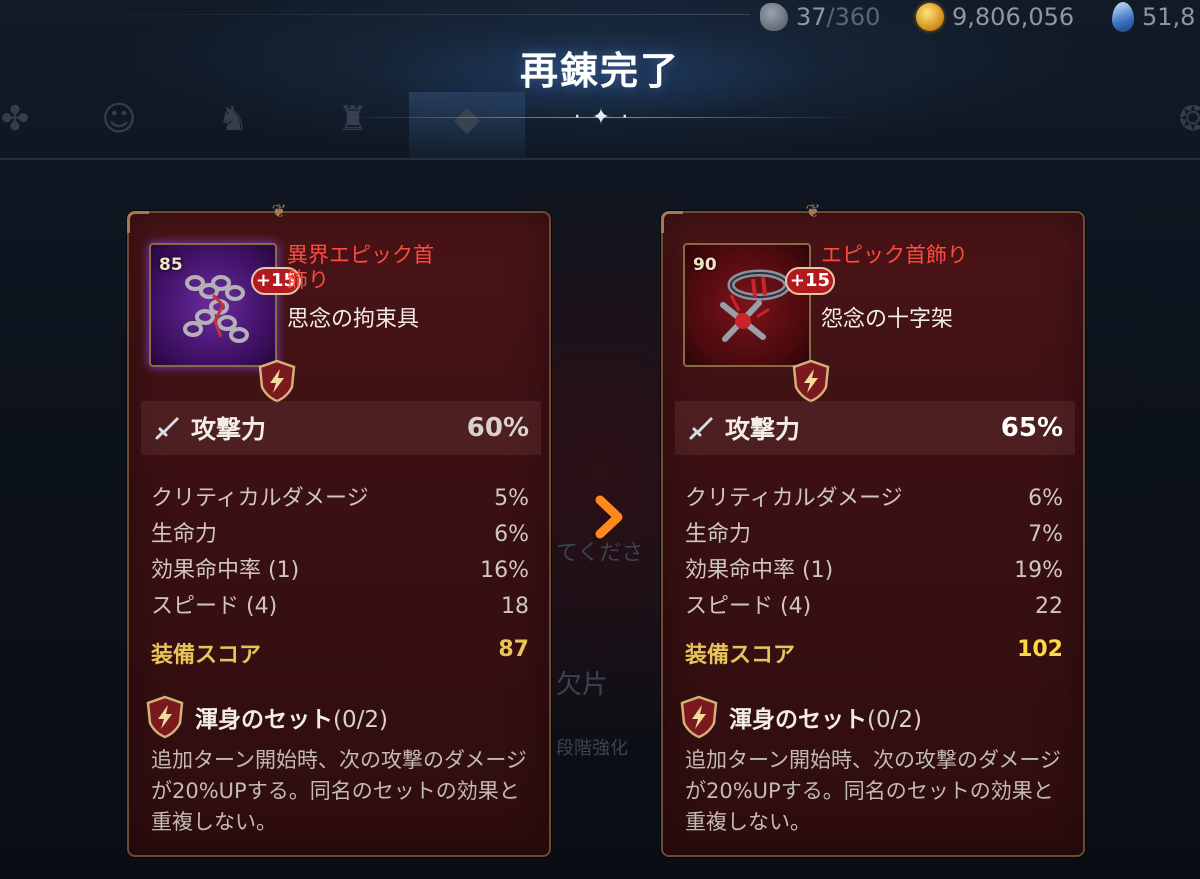 The image size is (1200, 879). I want to click on sparkle-icon: · ✦ ·, so click(602, 117).